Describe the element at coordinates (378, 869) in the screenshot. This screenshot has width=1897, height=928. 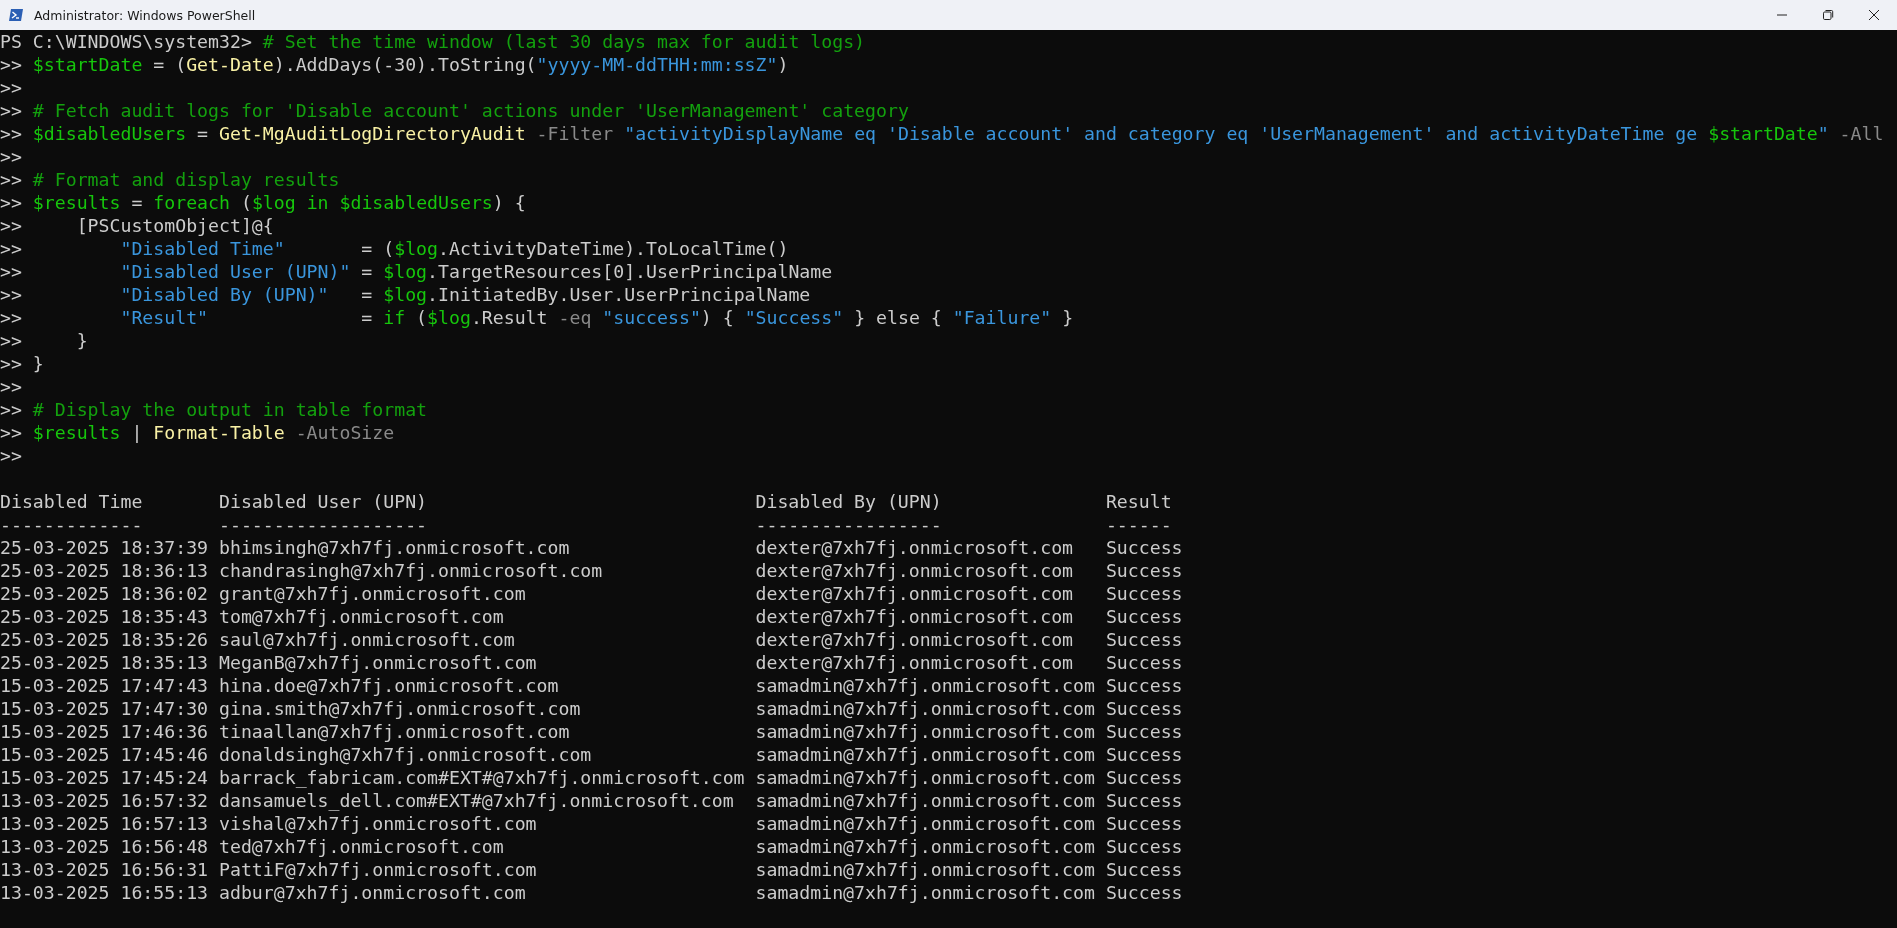
I see `table-cell: PattiF@7xh7fj.onmicrosoft.com` at that location.